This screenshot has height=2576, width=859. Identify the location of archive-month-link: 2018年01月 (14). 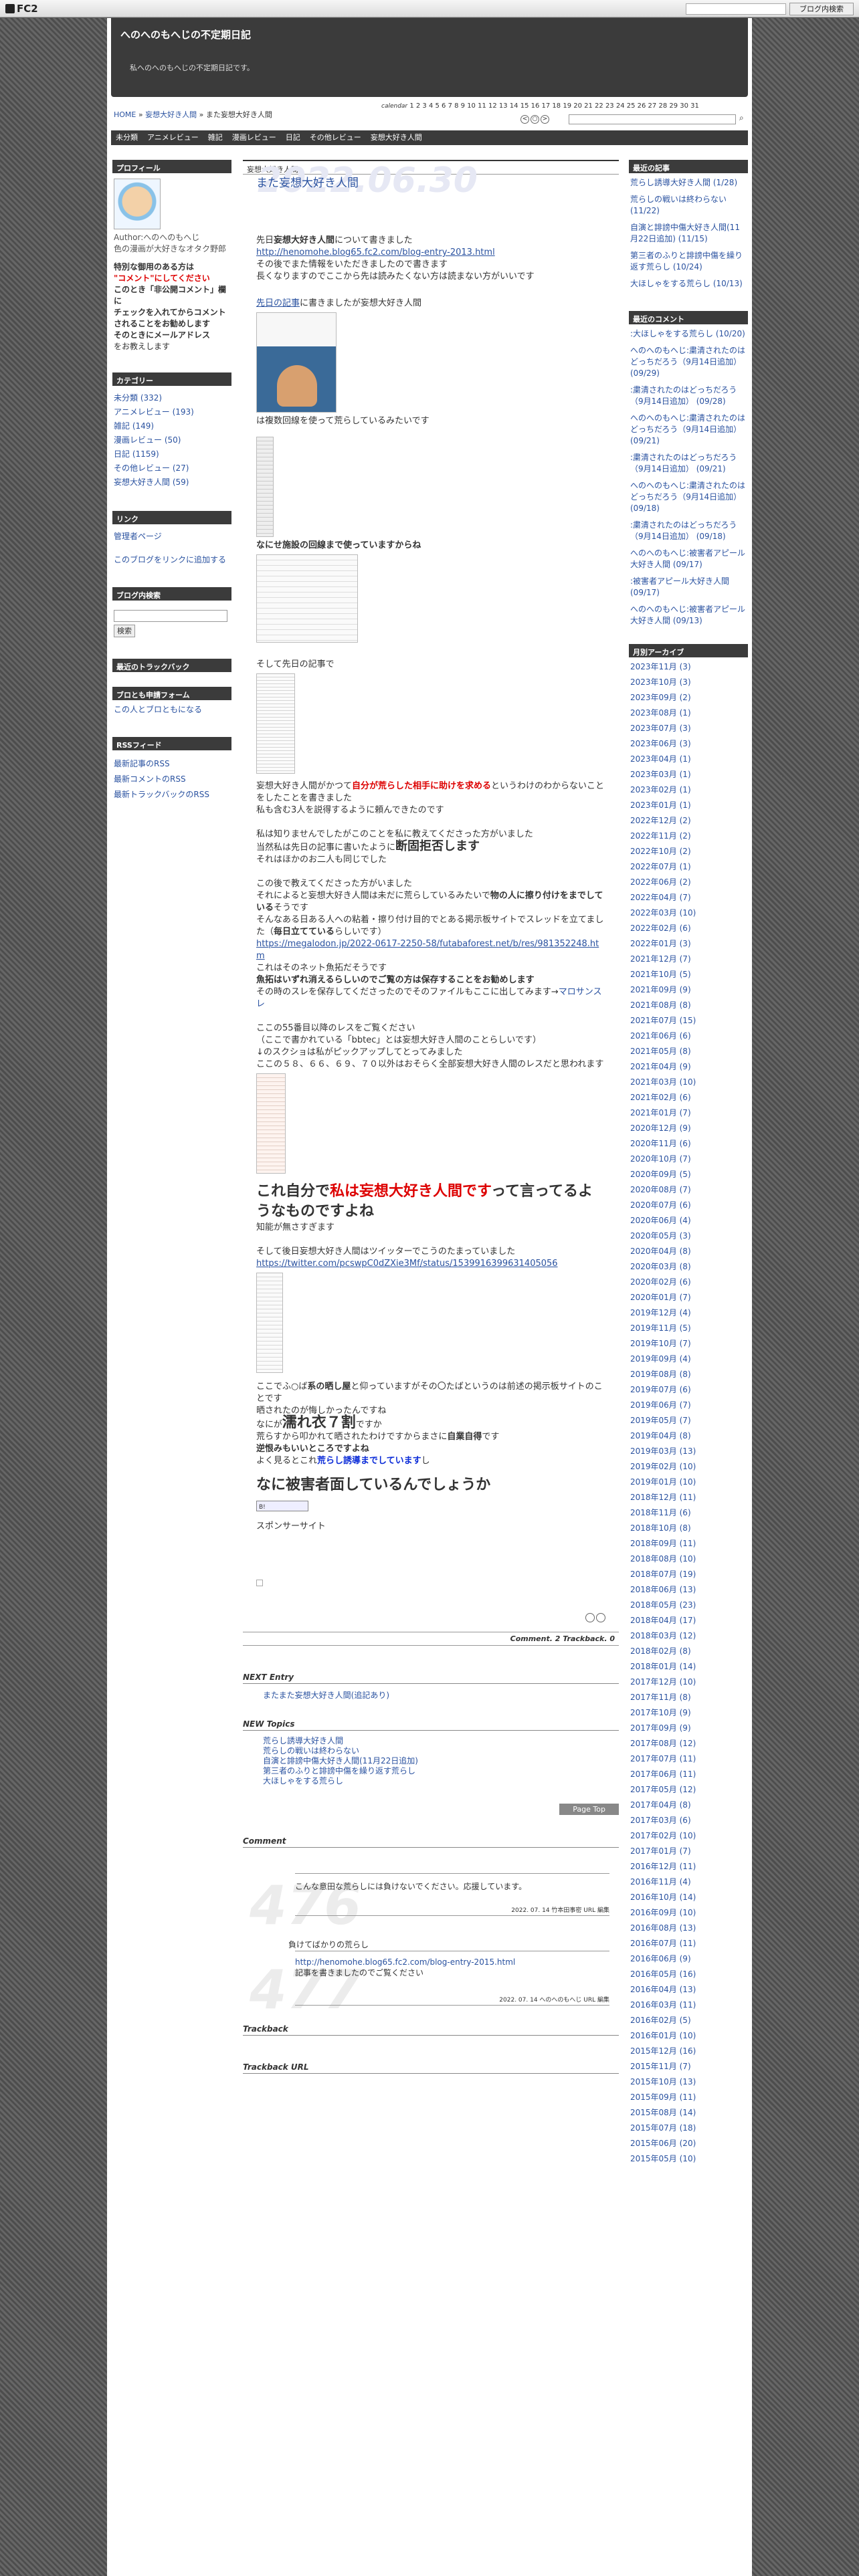
(688, 1667).